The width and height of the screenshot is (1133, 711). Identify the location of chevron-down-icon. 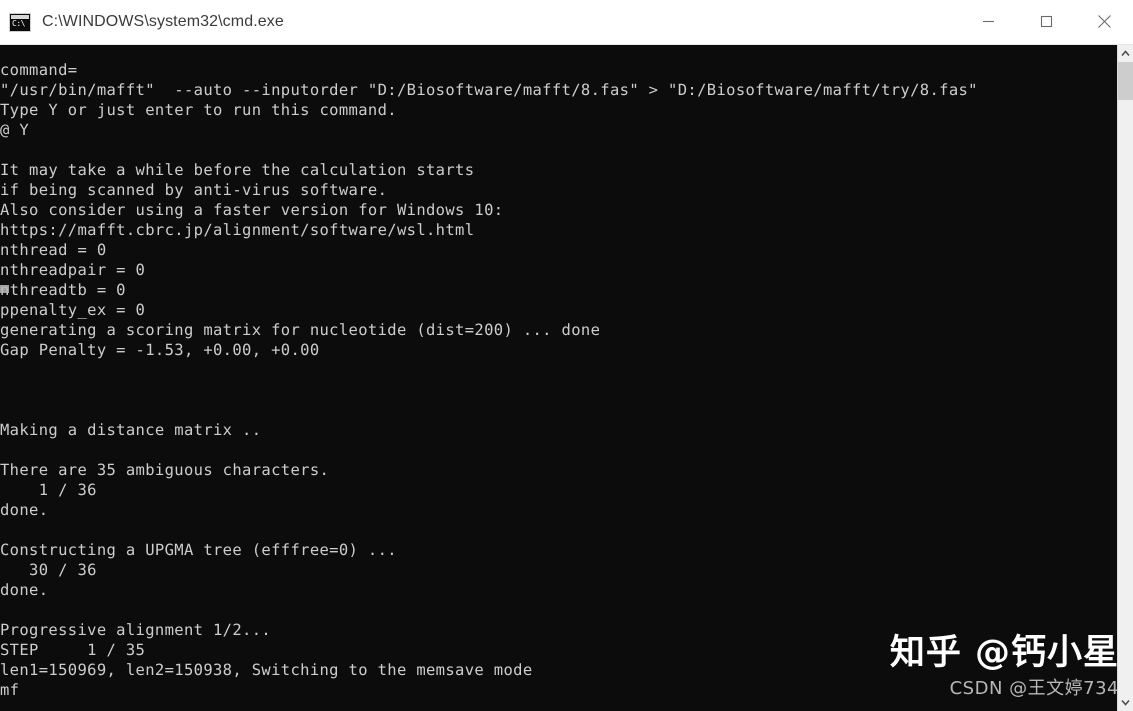
(1125, 702).